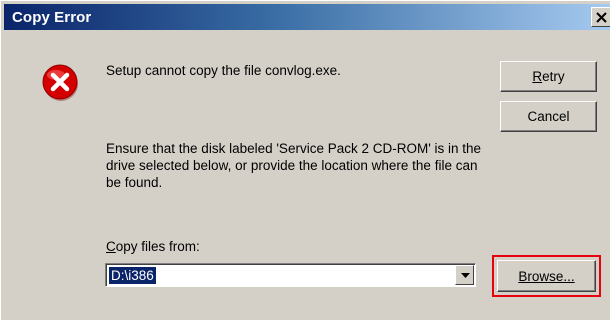 The height and width of the screenshot is (320, 610). Describe the element at coordinates (307, 17) in the screenshot. I see `title-bar: Copy Error` at that location.